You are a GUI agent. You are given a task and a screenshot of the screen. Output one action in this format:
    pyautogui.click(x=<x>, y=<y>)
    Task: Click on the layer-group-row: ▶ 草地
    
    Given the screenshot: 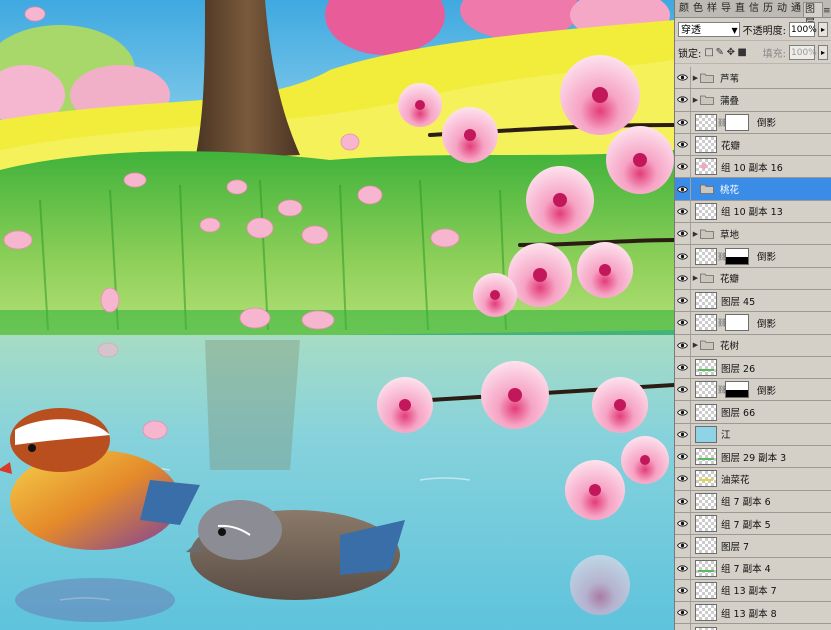 What is the action you would take?
    pyautogui.click(x=753, y=234)
    